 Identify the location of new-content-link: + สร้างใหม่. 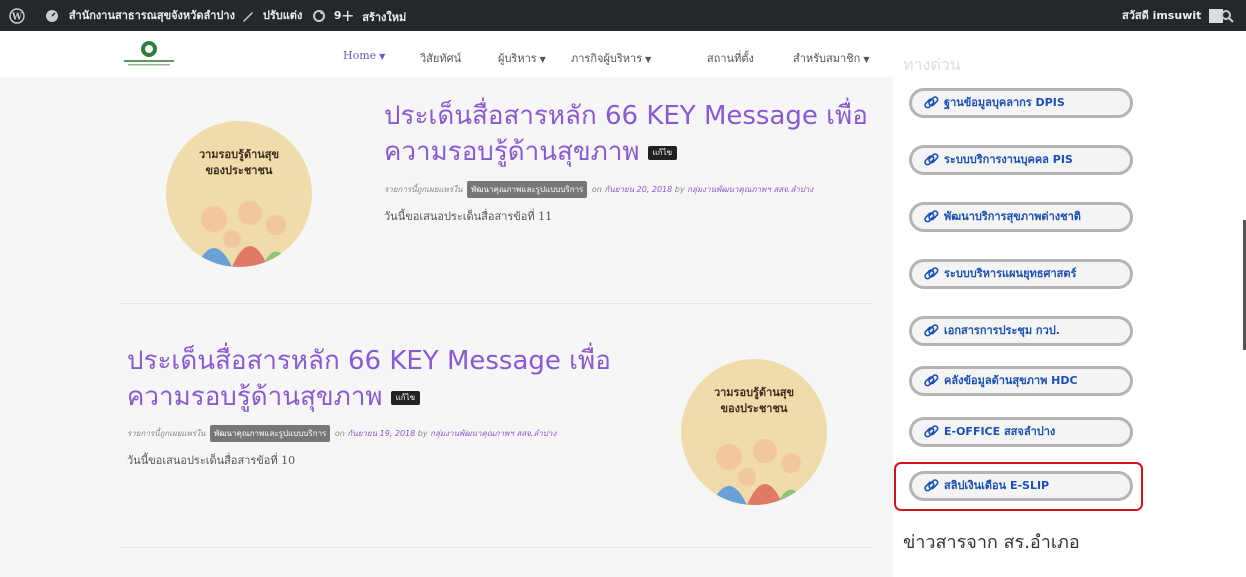
(373, 15).